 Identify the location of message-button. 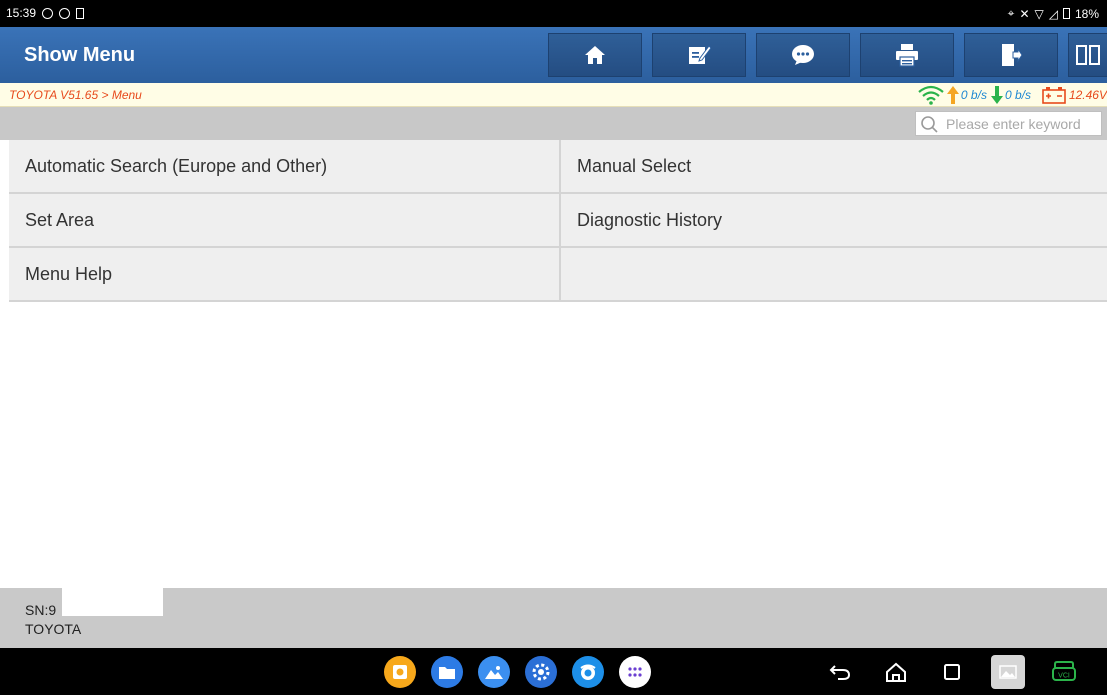
(803, 55).